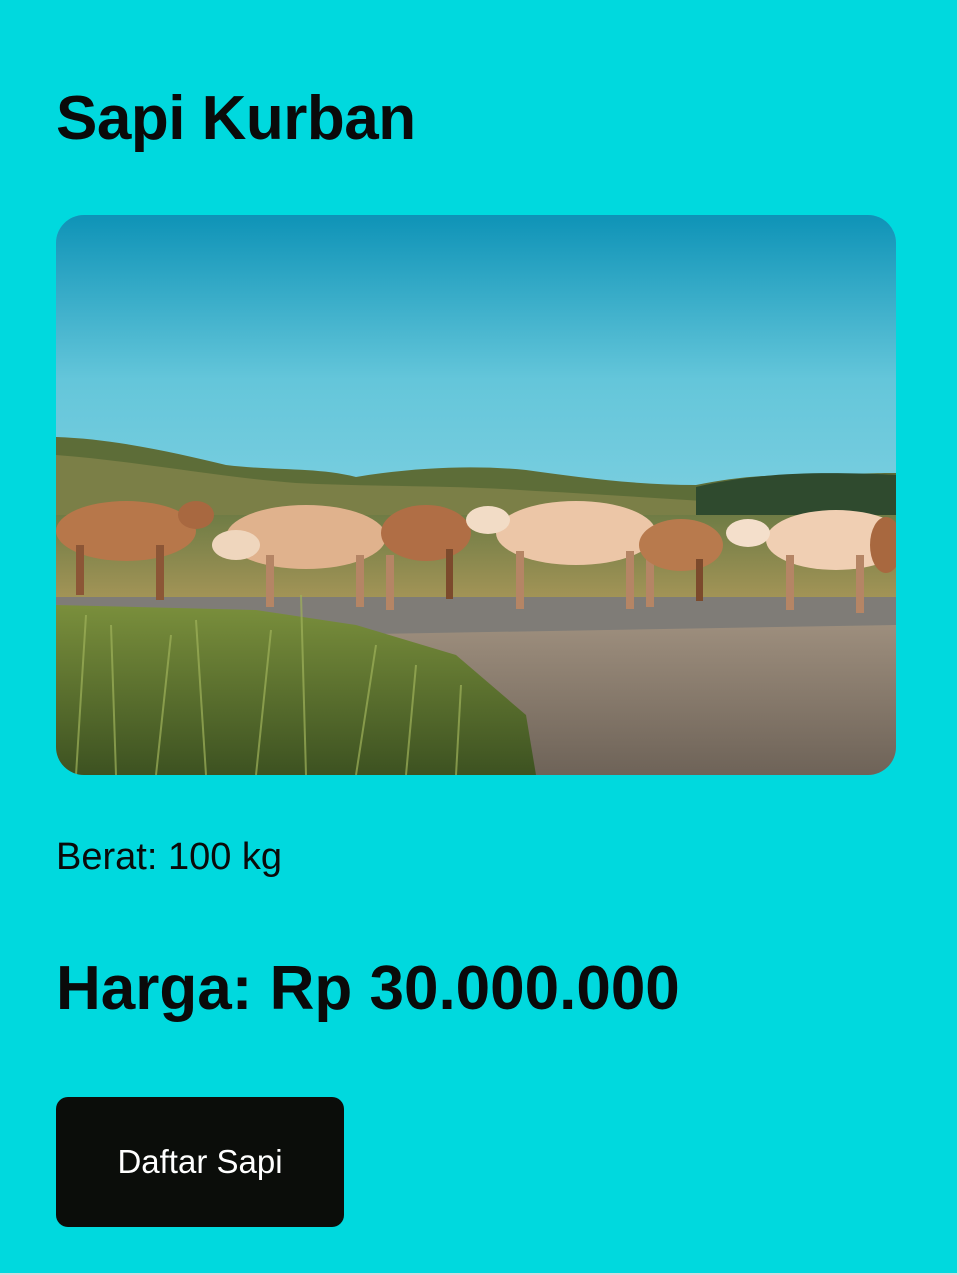 The height and width of the screenshot is (1275, 959). What do you see at coordinates (169, 857) in the screenshot?
I see `weight-text: Berat: 100 kg` at bounding box center [169, 857].